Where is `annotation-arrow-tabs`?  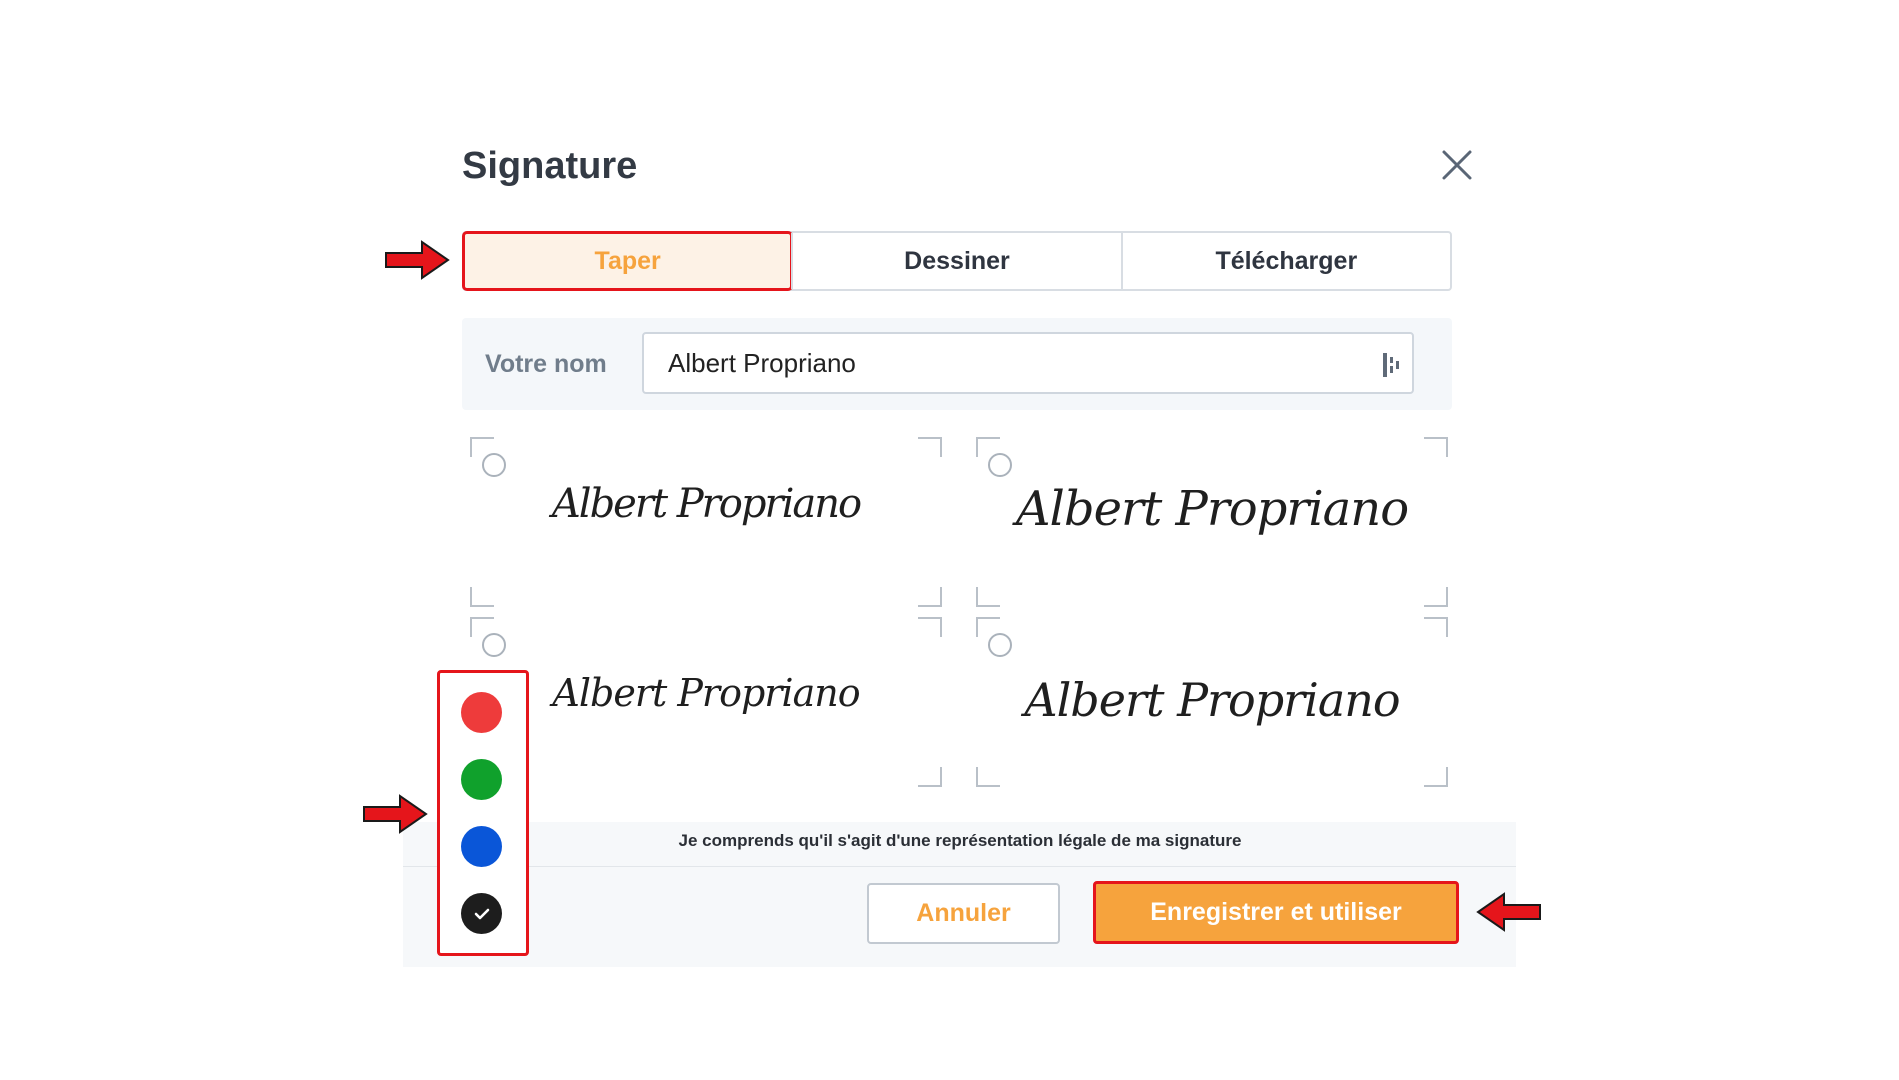 annotation-arrow-tabs is located at coordinates (417, 260).